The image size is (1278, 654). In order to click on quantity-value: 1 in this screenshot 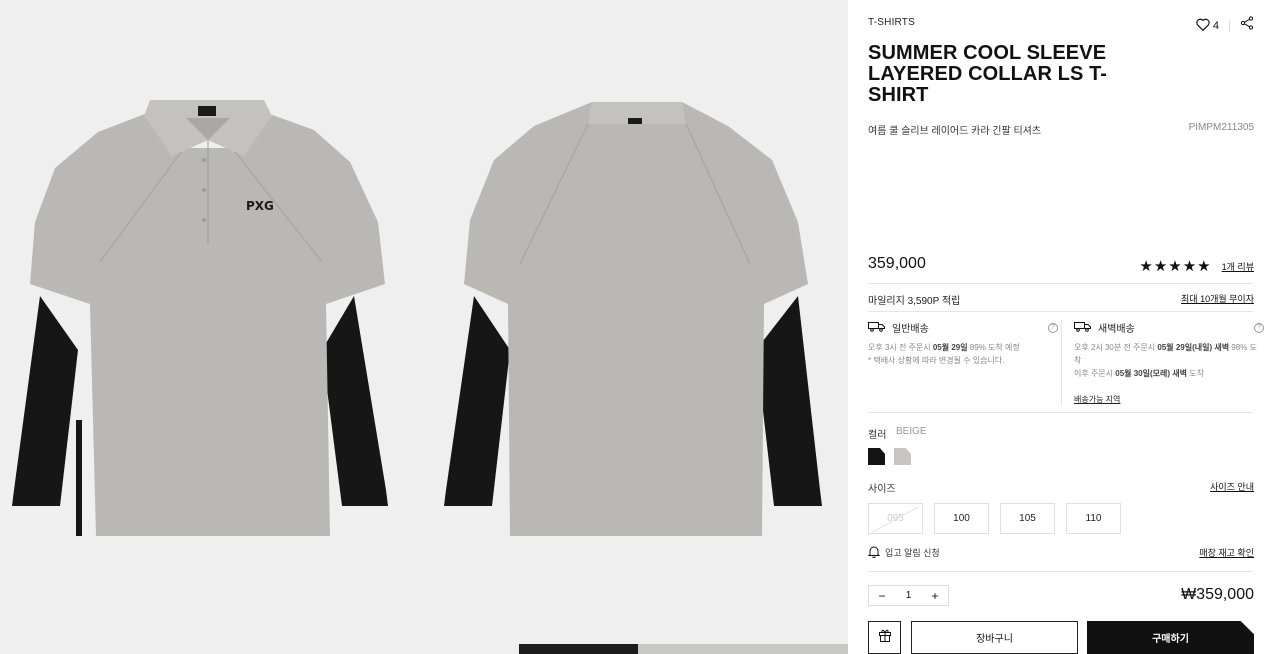, I will do `click(908, 595)`.